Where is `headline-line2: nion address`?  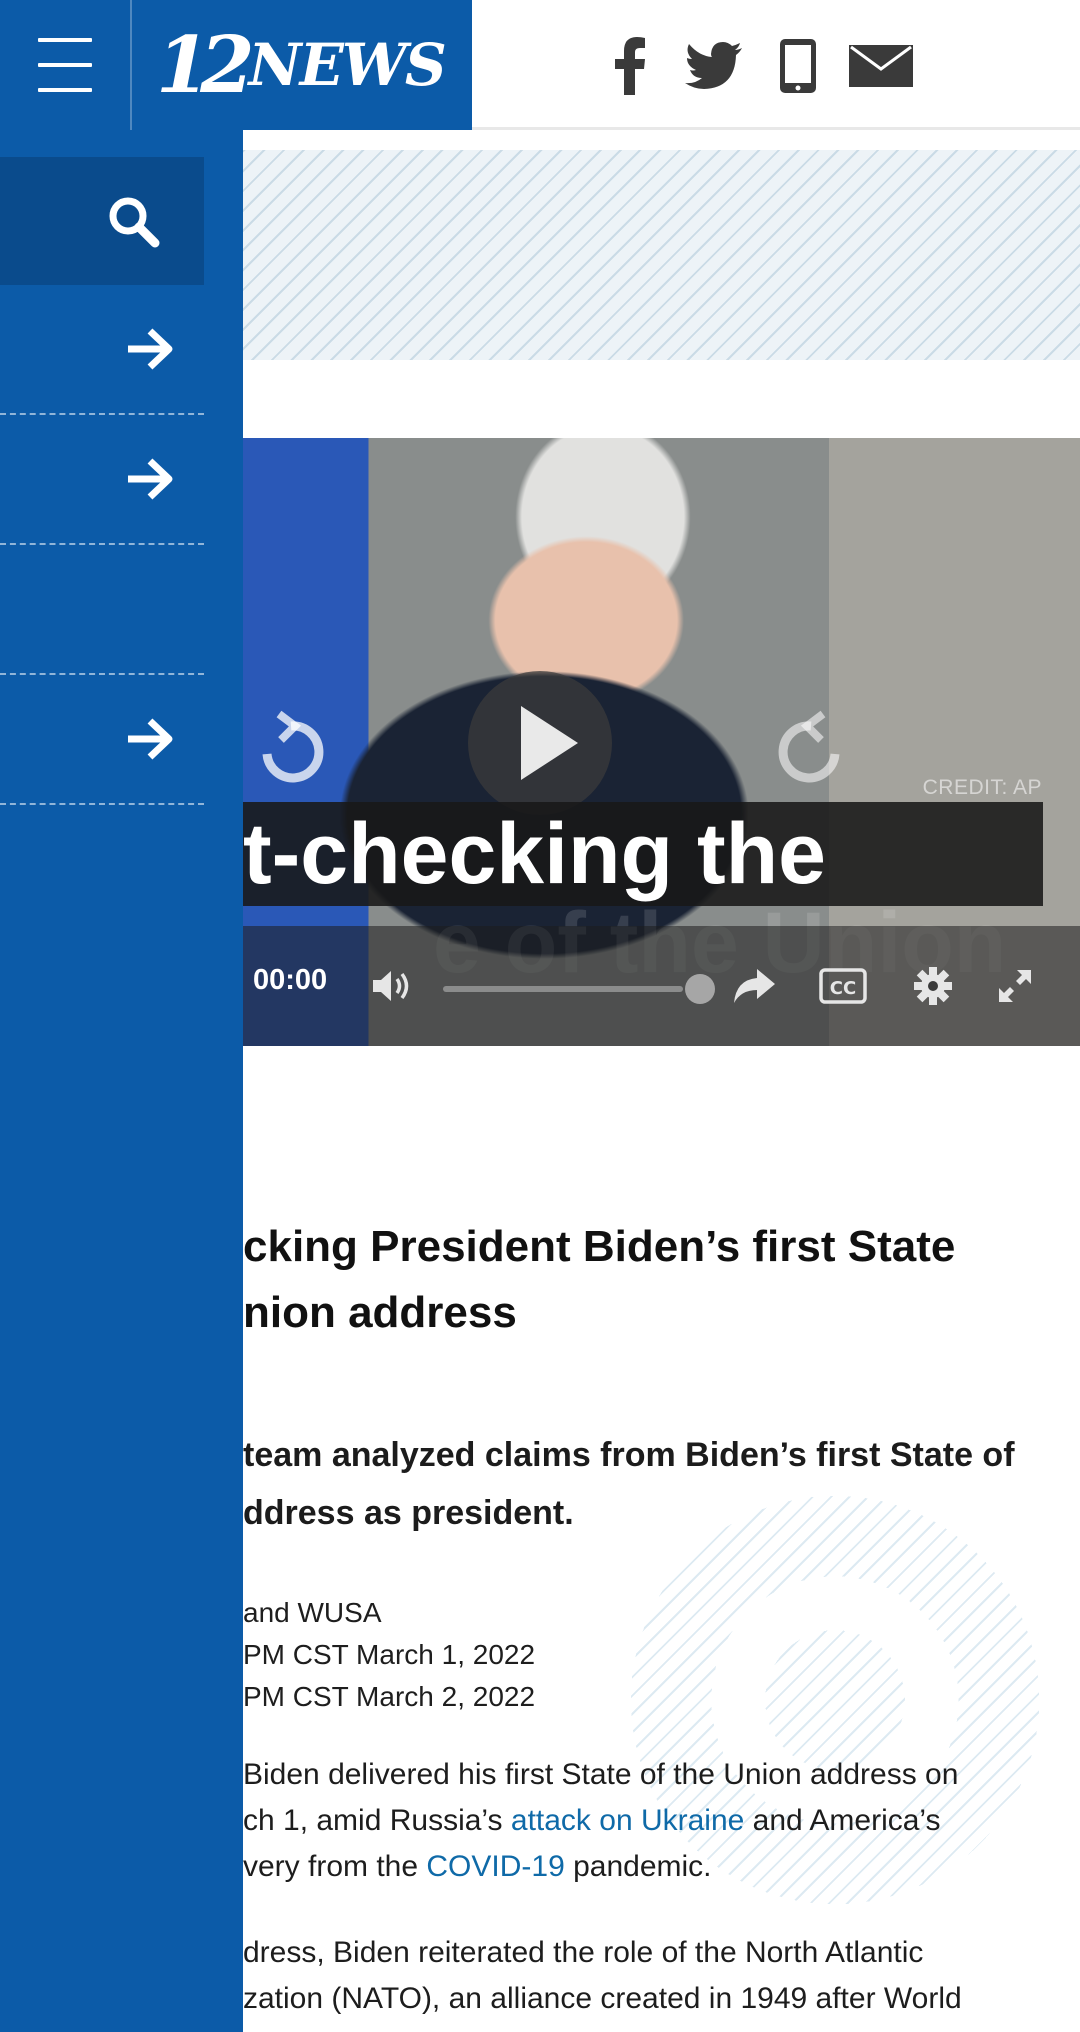 headline-line2: nion address is located at coordinates (380, 1312).